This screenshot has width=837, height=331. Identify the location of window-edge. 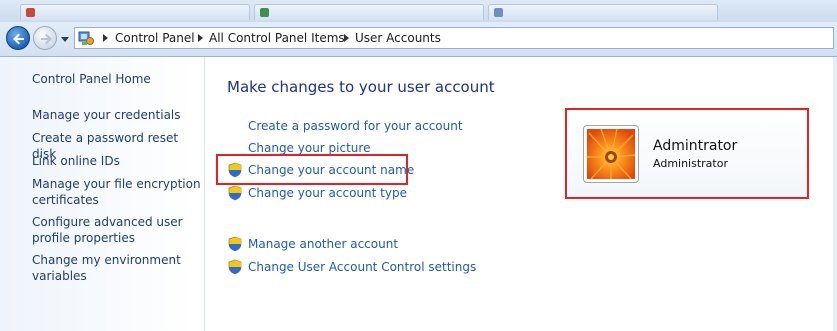
(835, 194).